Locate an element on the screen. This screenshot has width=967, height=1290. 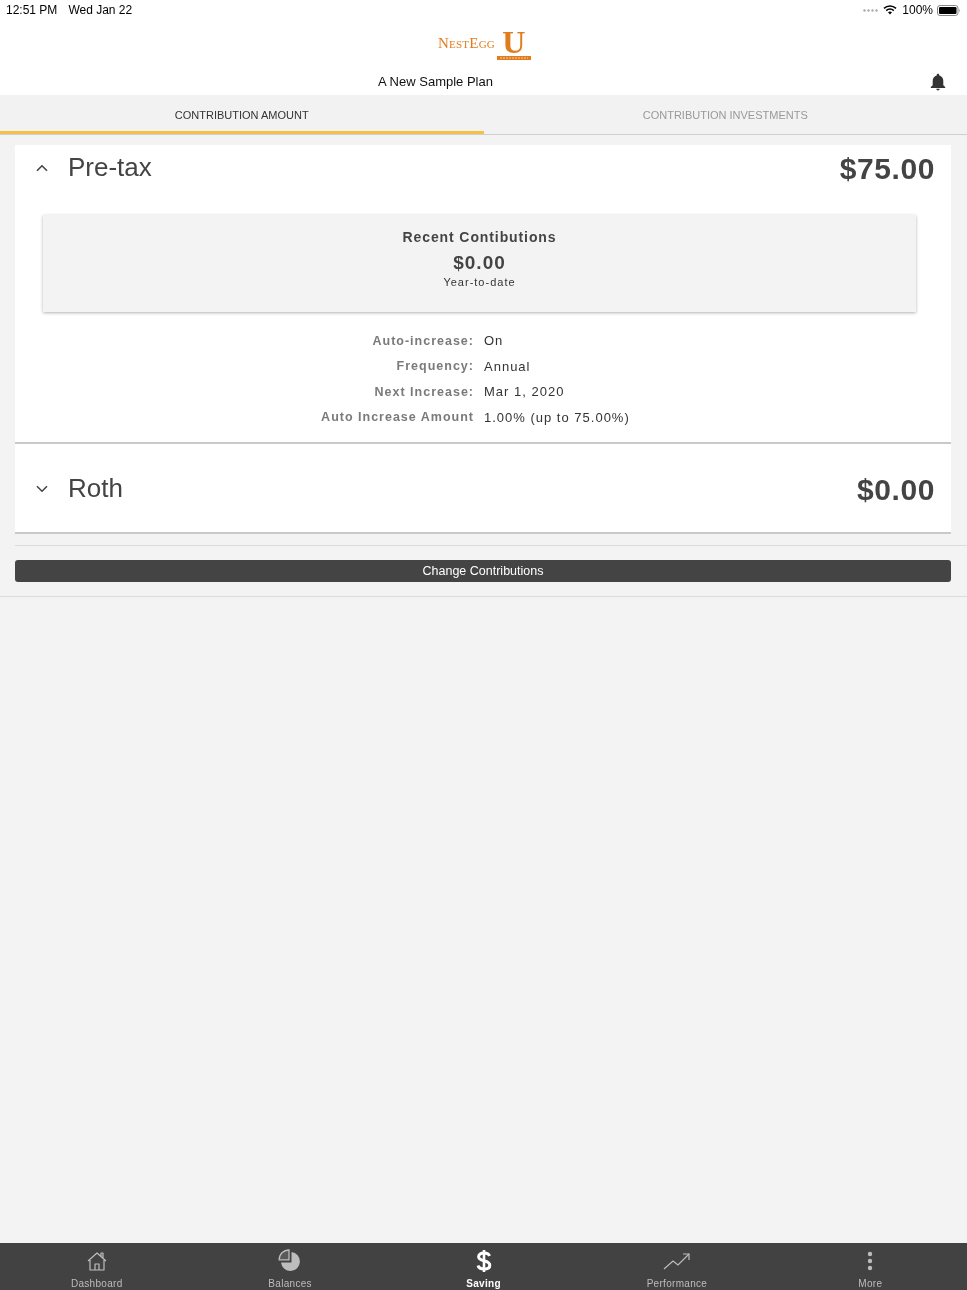
section-title: Roth is located at coordinates (95, 488).